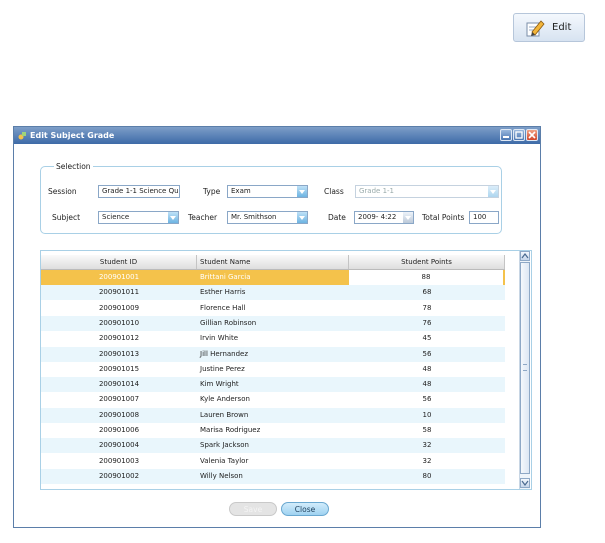 Image resolution: width=605 pixels, height=543 pixels. I want to click on student-id-cell: 200901007, so click(119, 399).